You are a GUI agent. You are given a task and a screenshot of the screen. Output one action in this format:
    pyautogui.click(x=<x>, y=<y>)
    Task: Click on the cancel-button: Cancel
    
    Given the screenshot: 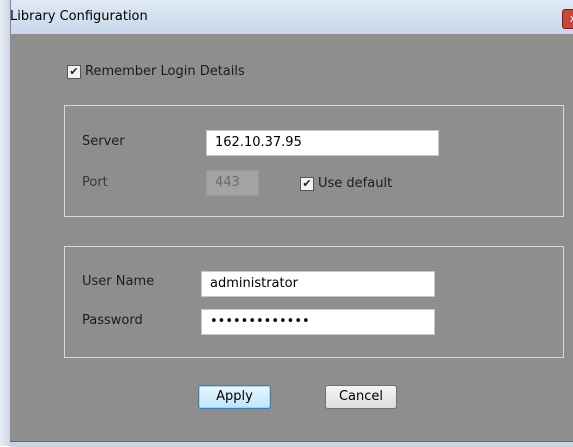 What is the action you would take?
    pyautogui.click(x=361, y=397)
    